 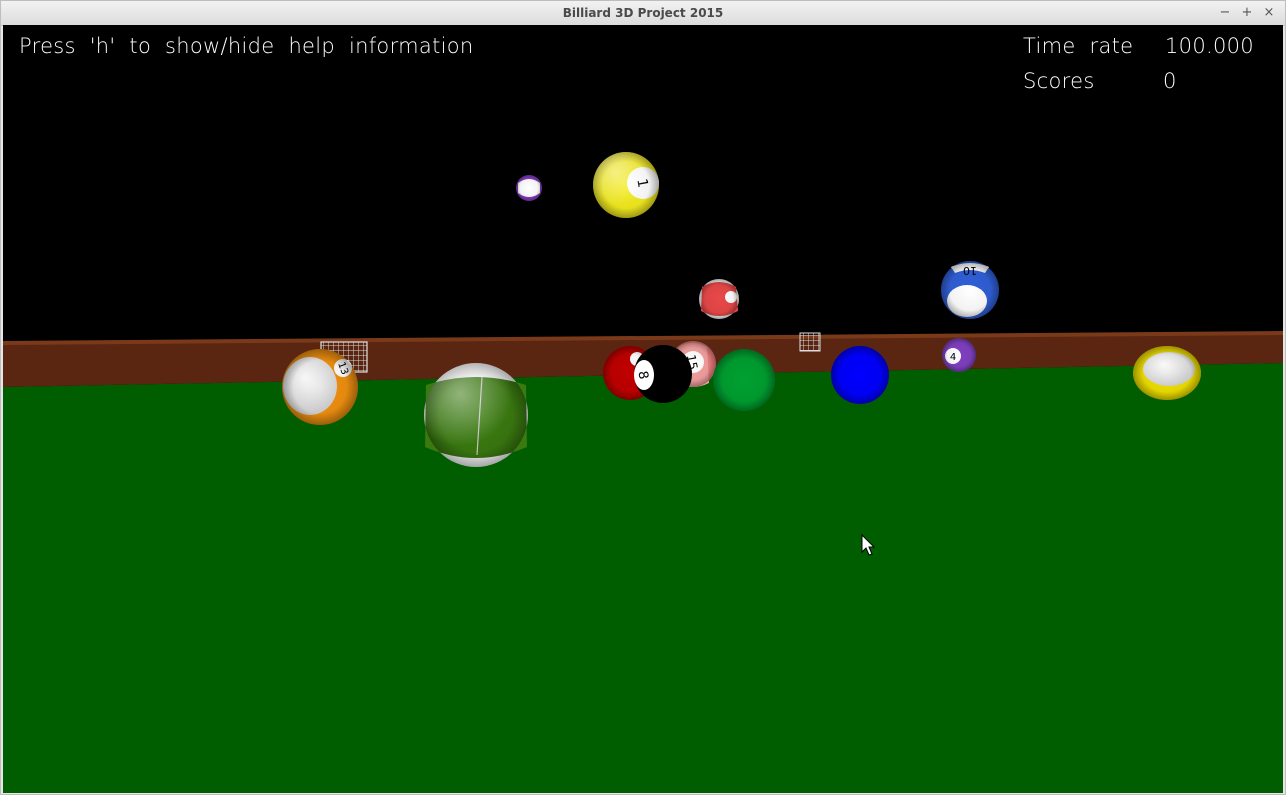 I want to click on ball-8-black: 8, so click(x=663, y=374).